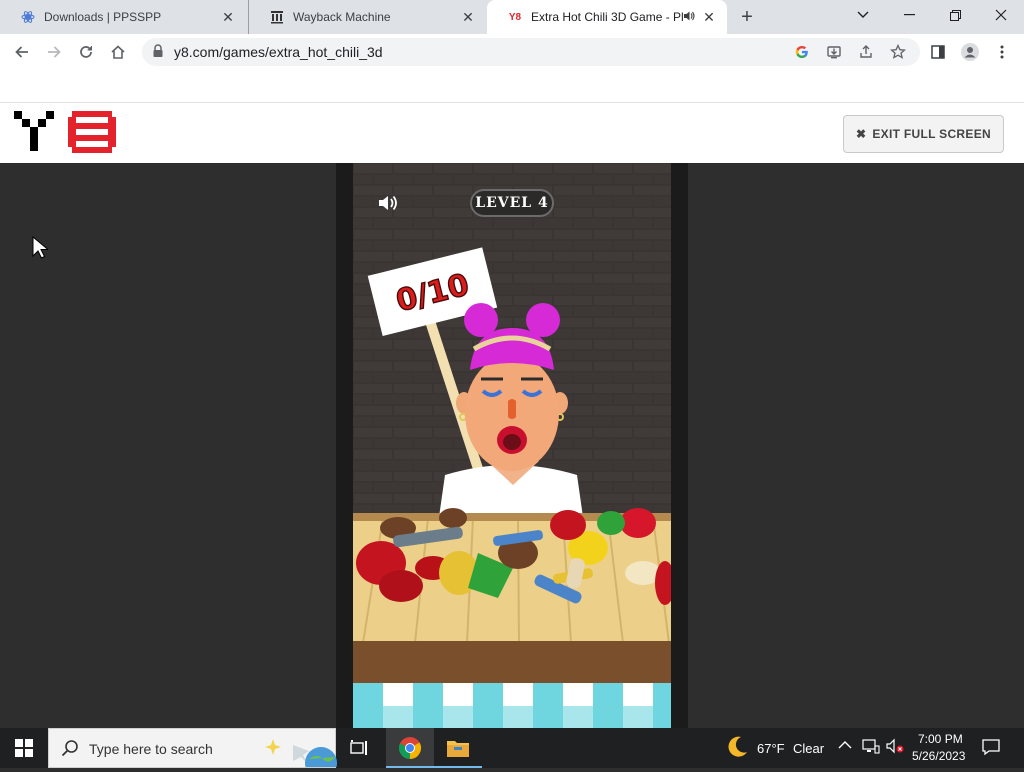 This screenshot has width=1024, height=772. What do you see at coordinates (360, 748) in the screenshot?
I see `task-view-icon` at bounding box center [360, 748].